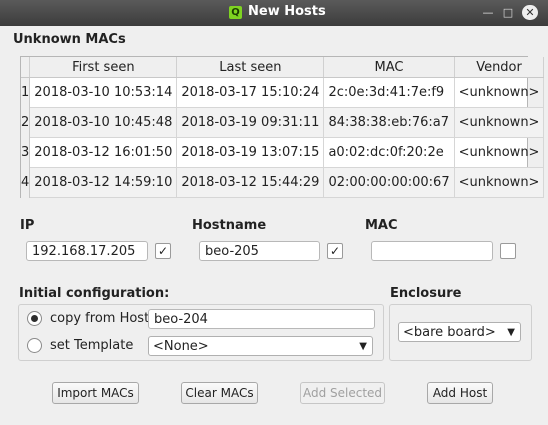 The image size is (548, 425). Describe the element at coordinates (389, 92) in the screenshot. I see `mac-cell: 2c:0e:3d:41:7e:f9` at that location.